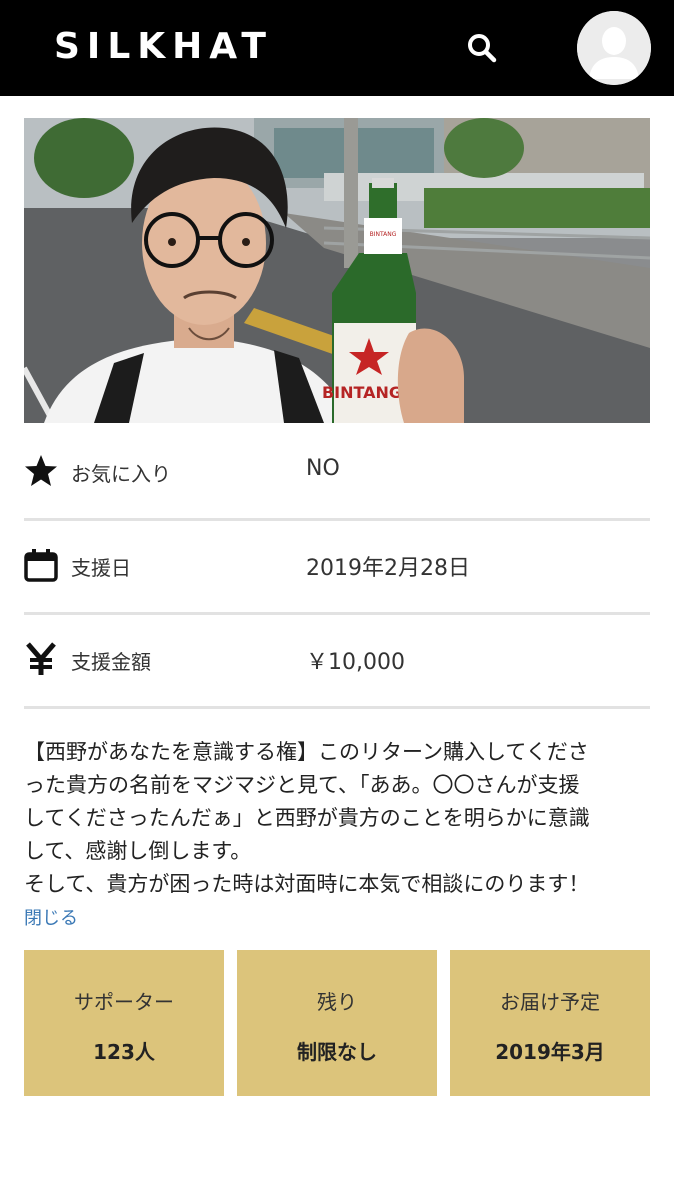 This screenshot has height=1200, width=674. I want to click on calendar-icon, so click(41, 565).